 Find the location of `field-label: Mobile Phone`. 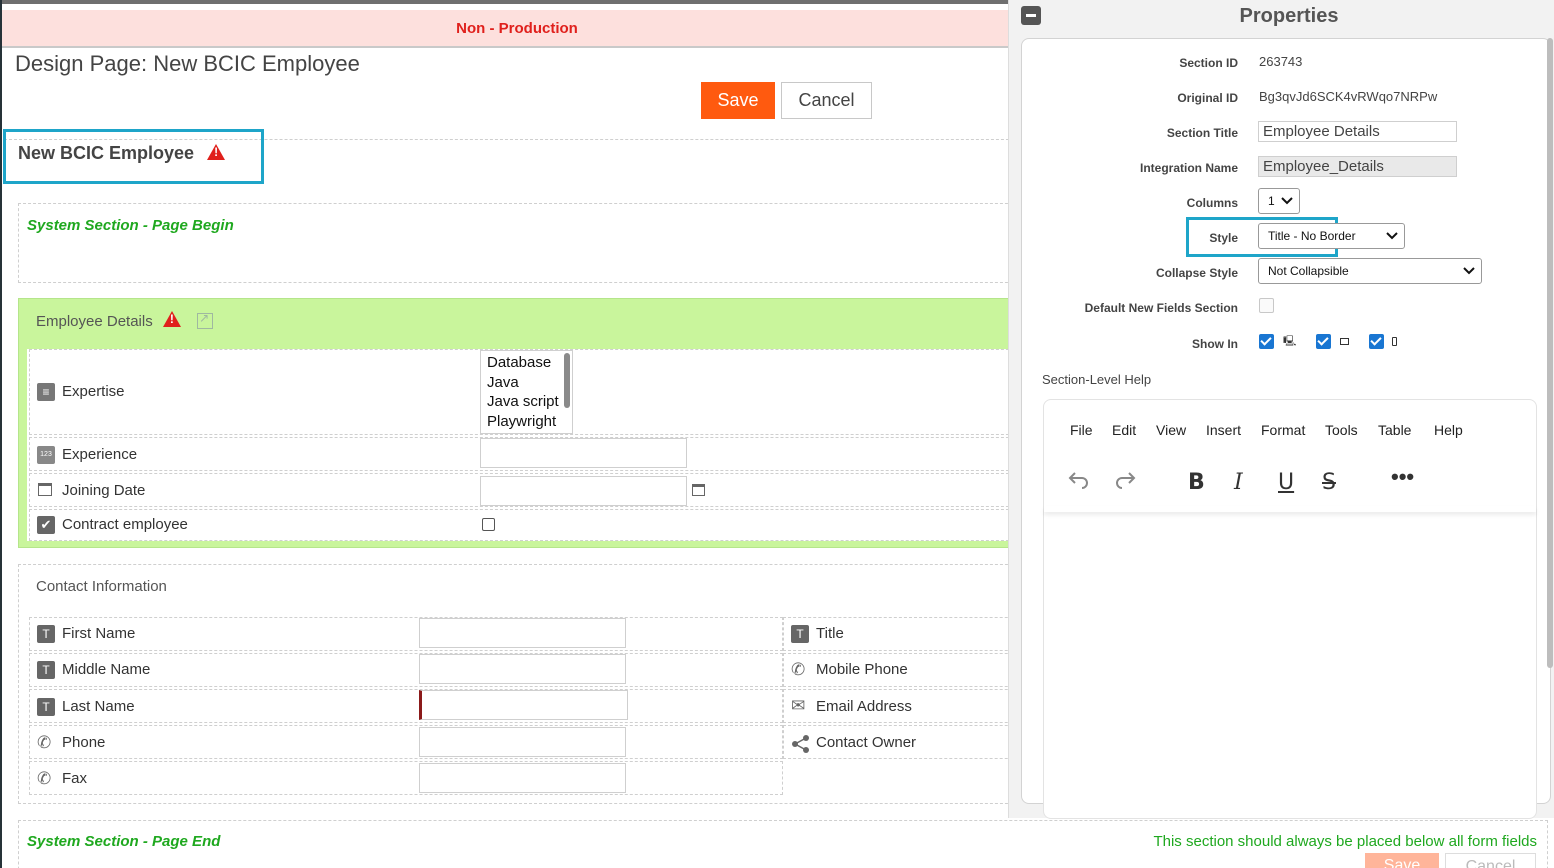

field-label: Mobile Phone is located at coordinates (862, 669).